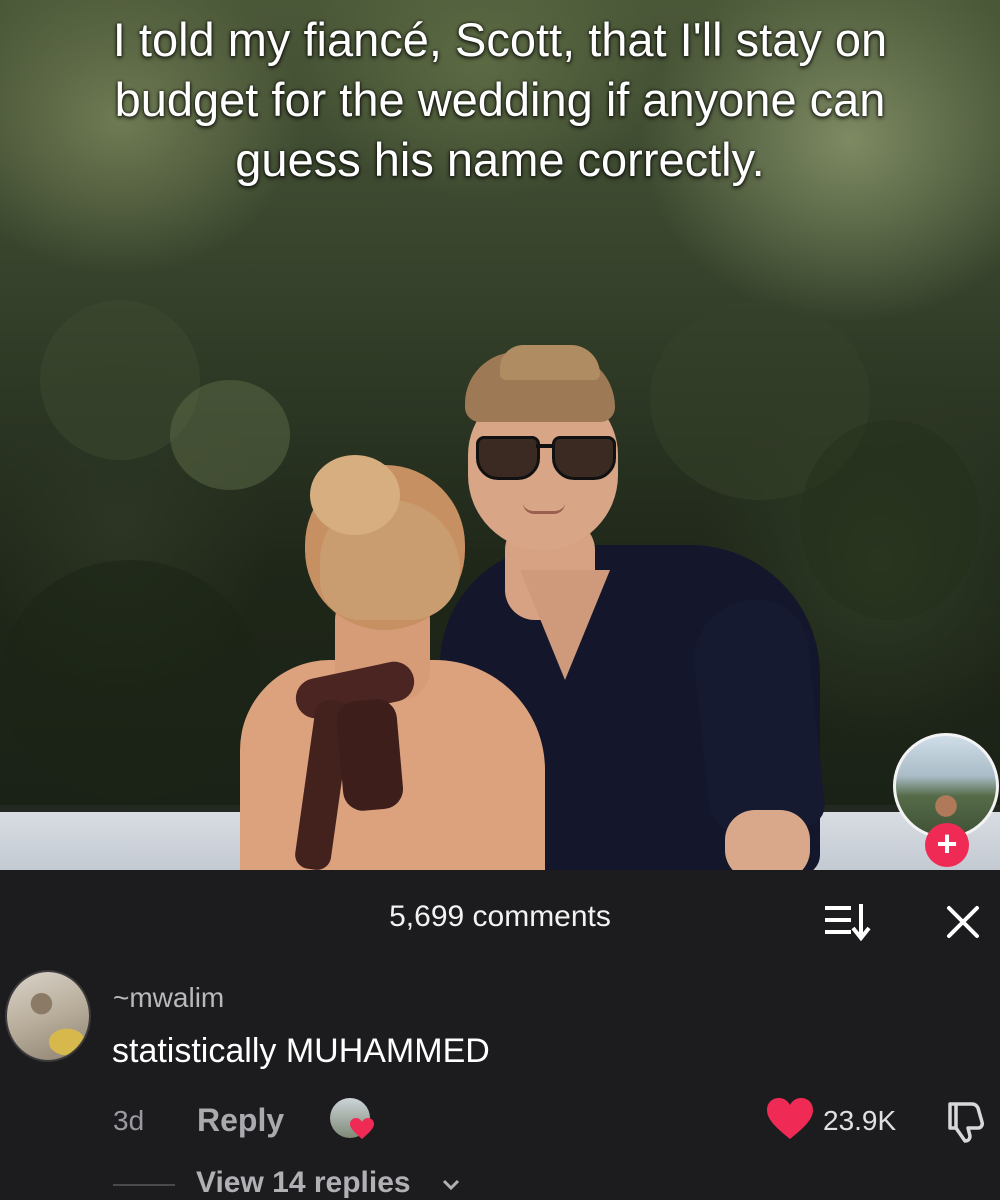  What do you see at coordinates (790, 1119) in the screenshot?
I see `heart-icon` at bounding box center [790, 1119].